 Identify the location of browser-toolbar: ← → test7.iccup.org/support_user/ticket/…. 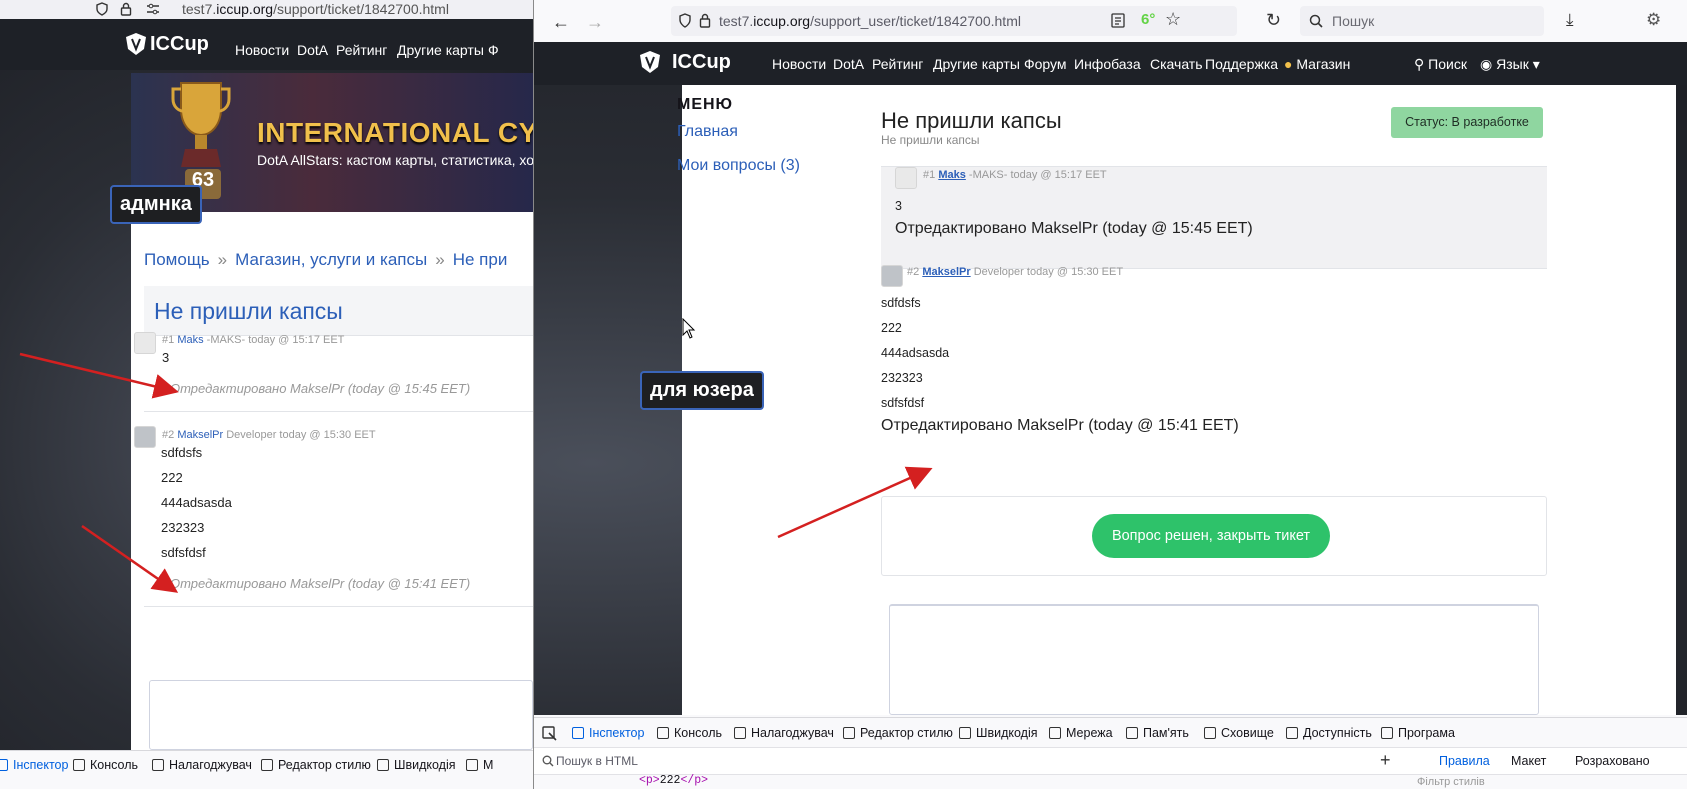
(1110, 21).